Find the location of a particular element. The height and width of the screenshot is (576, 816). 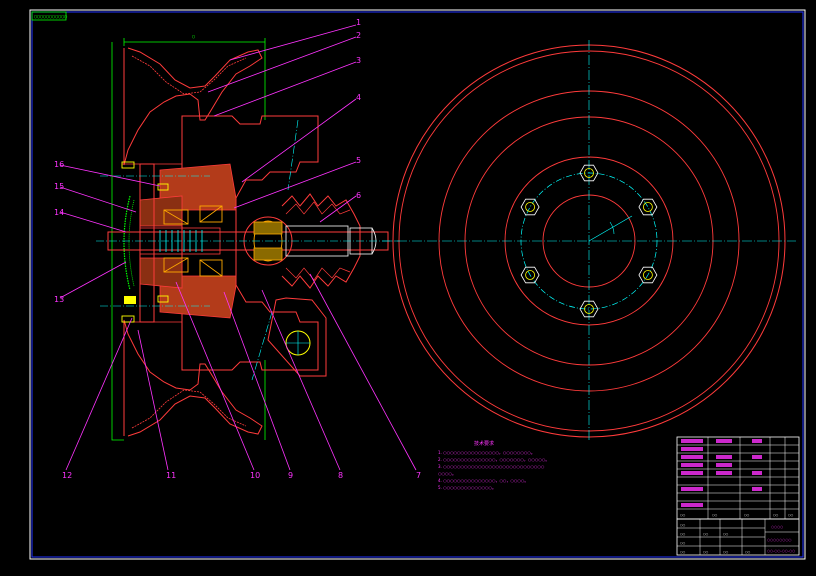

callout-13: 13 is located at coordinates (59, 299).